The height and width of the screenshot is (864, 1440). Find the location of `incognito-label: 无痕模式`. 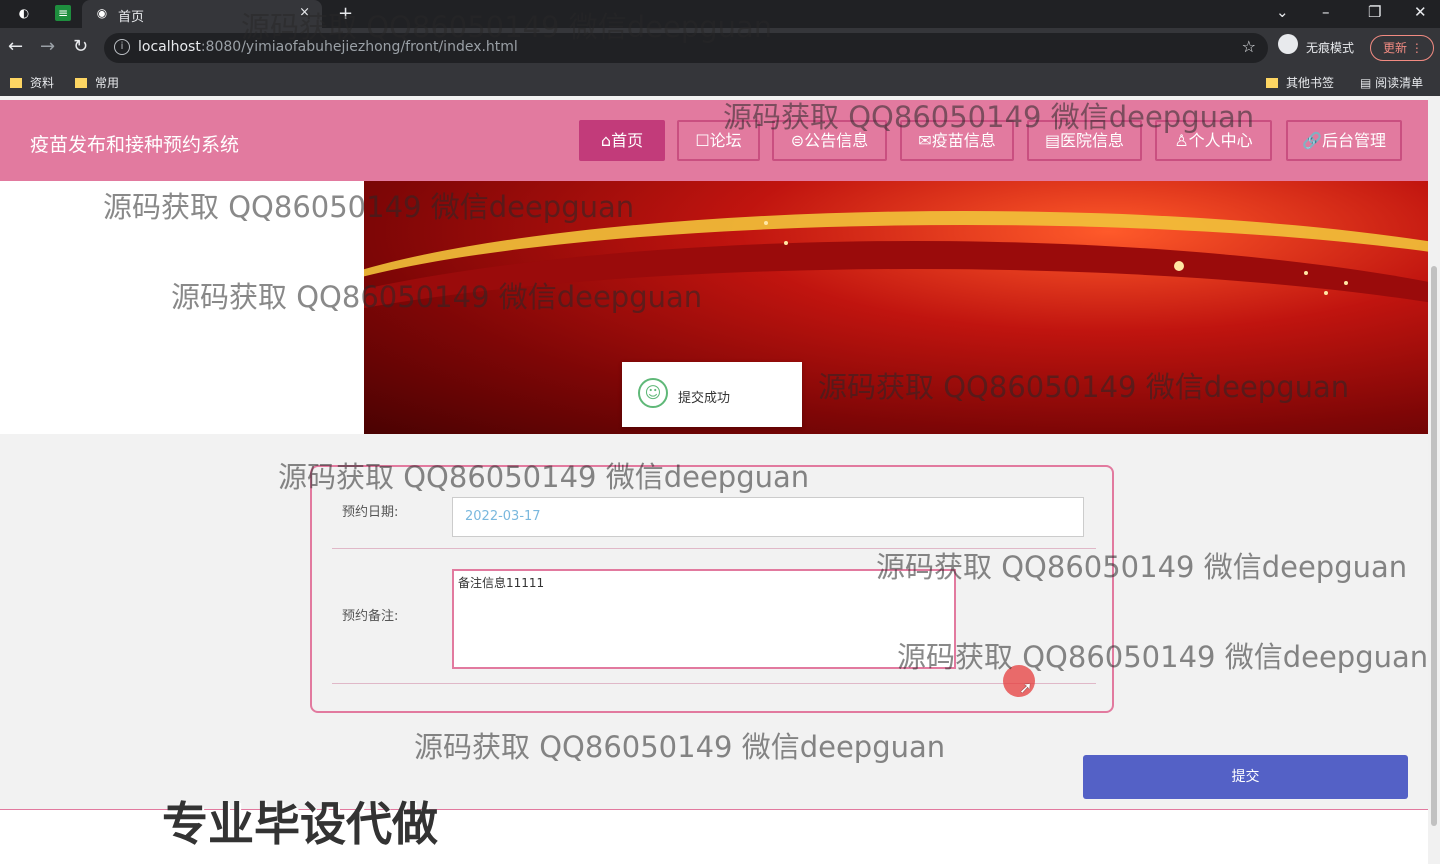

incognito-label: 无痕模式 is located at coordinates (1330, 47).